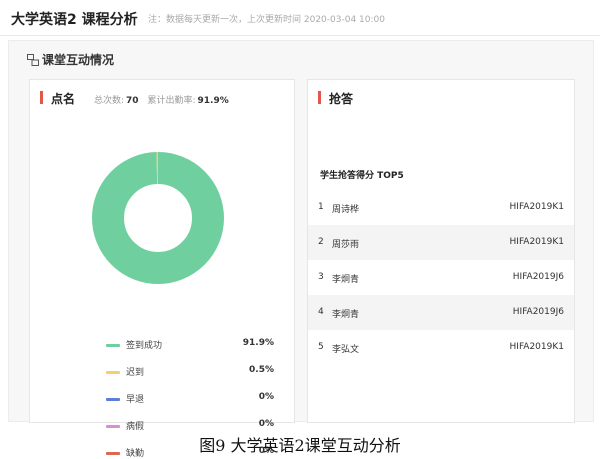 The height and width of the screenshot is (459, 600). I want to click on rank-number: 5, so click(321, 347).